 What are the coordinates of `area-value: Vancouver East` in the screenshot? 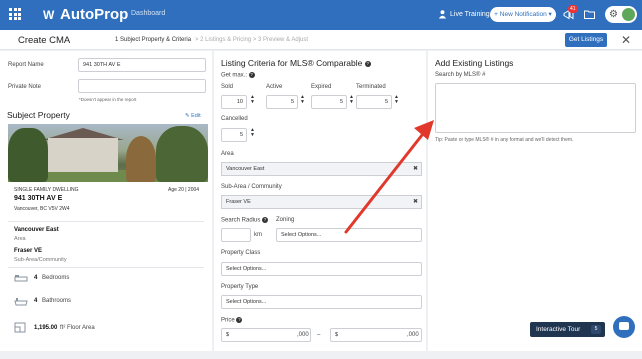 It's located at (36, 230).